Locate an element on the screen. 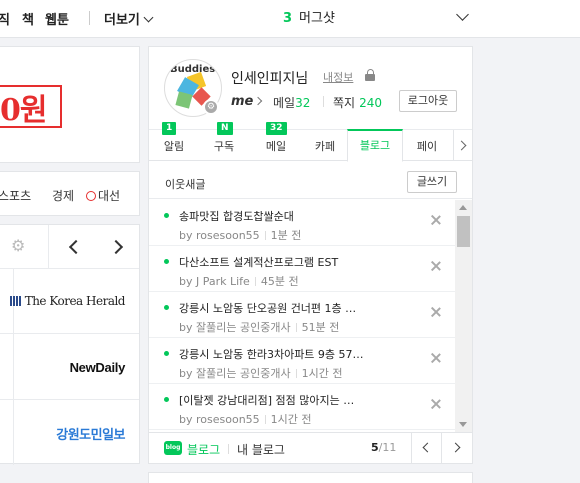  scroll-up-arrow-icon is located at coordinates (463, 207).